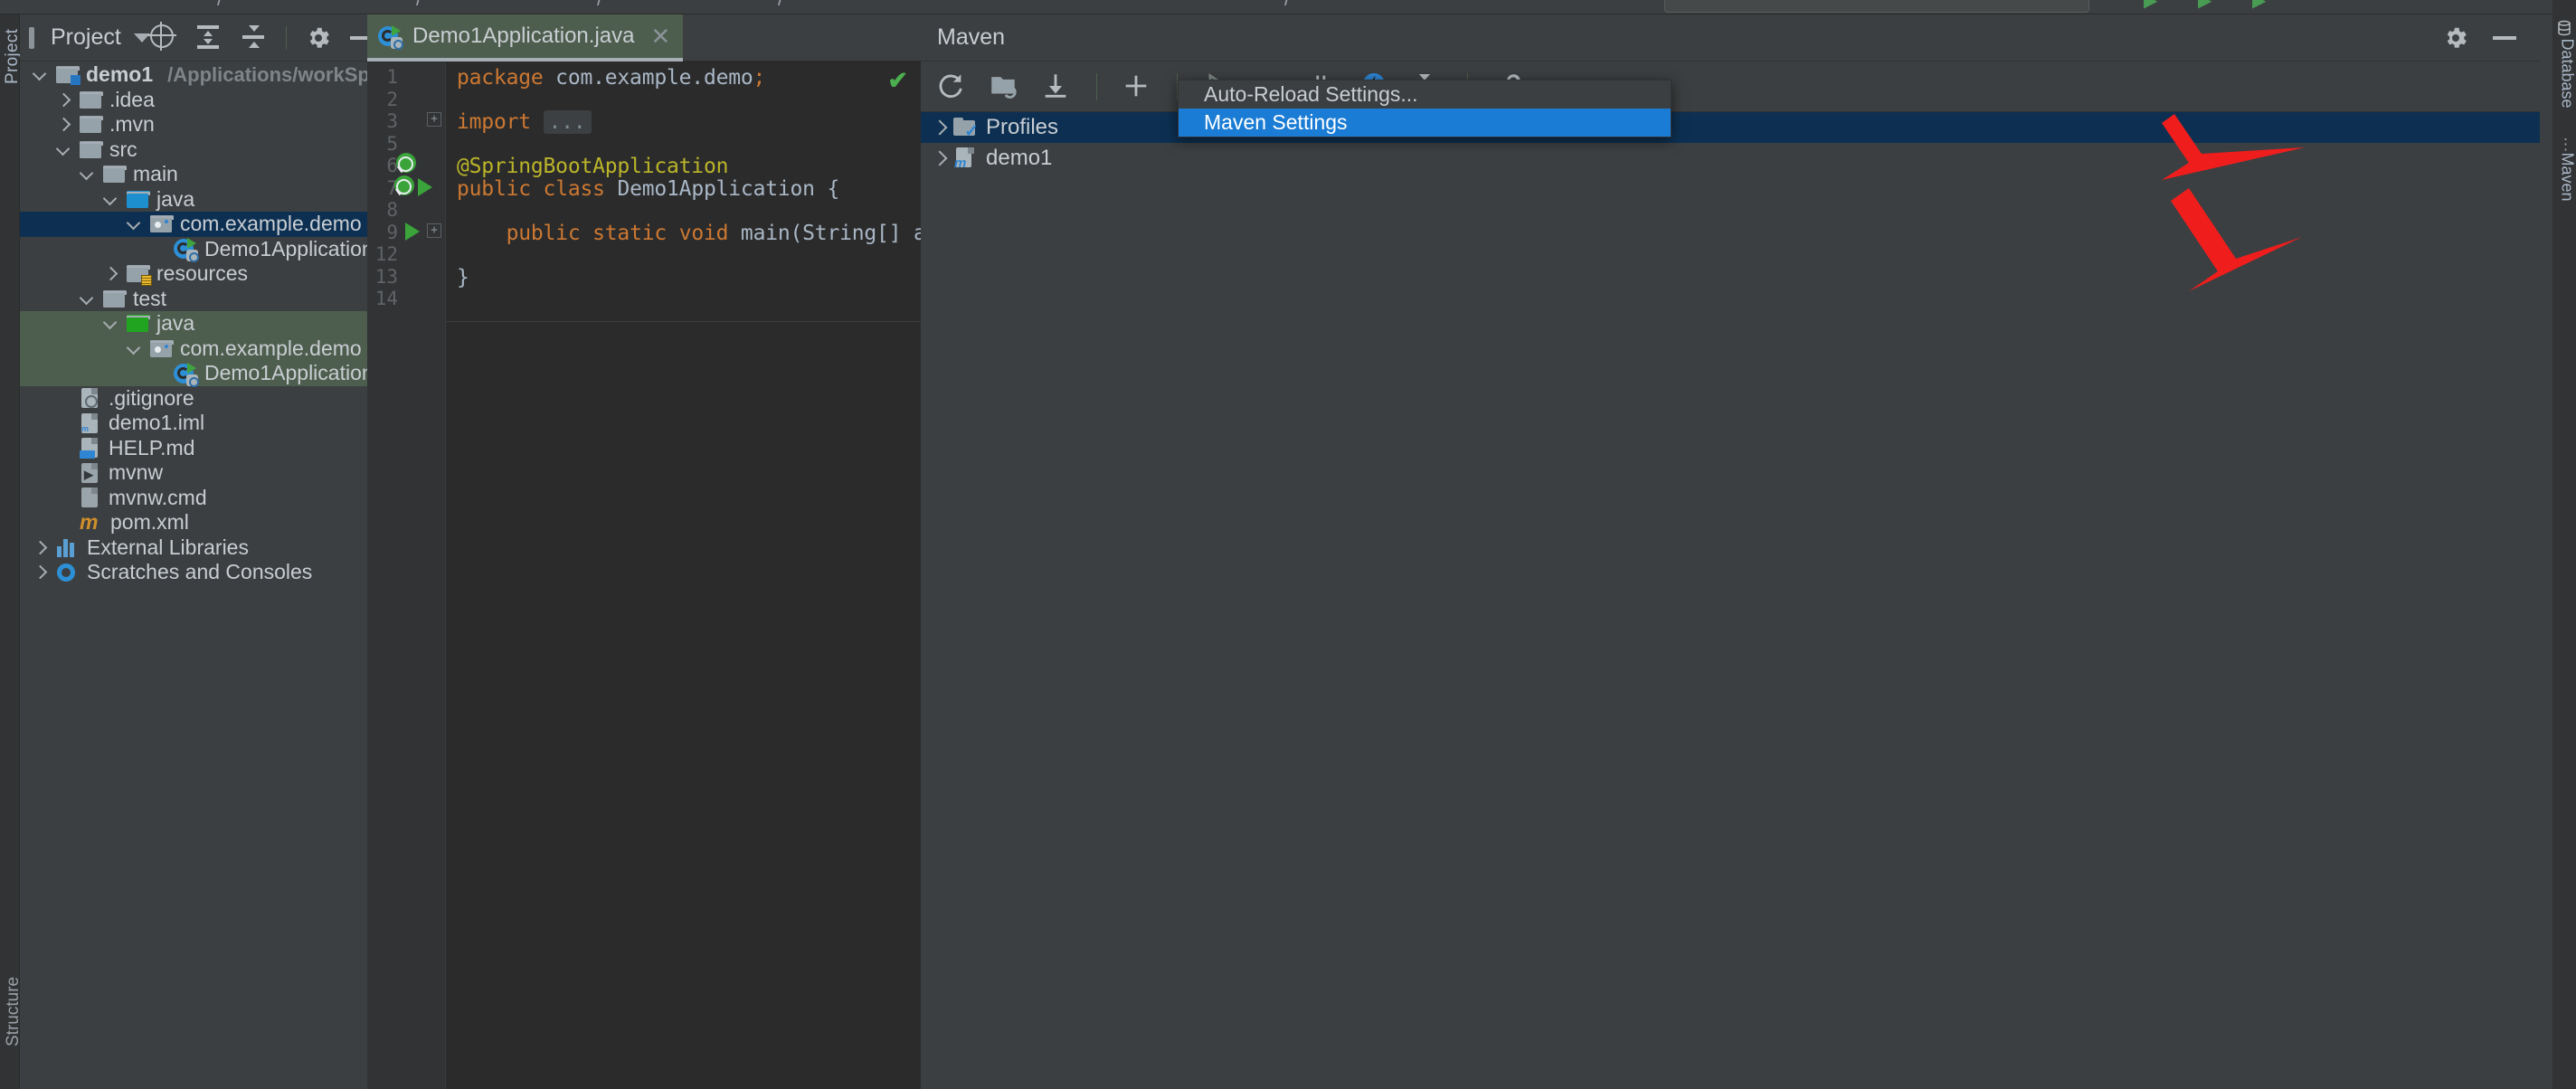 This screenshot has height=1089, width=2576. I want to click on code-line: }, so click(463, 277).